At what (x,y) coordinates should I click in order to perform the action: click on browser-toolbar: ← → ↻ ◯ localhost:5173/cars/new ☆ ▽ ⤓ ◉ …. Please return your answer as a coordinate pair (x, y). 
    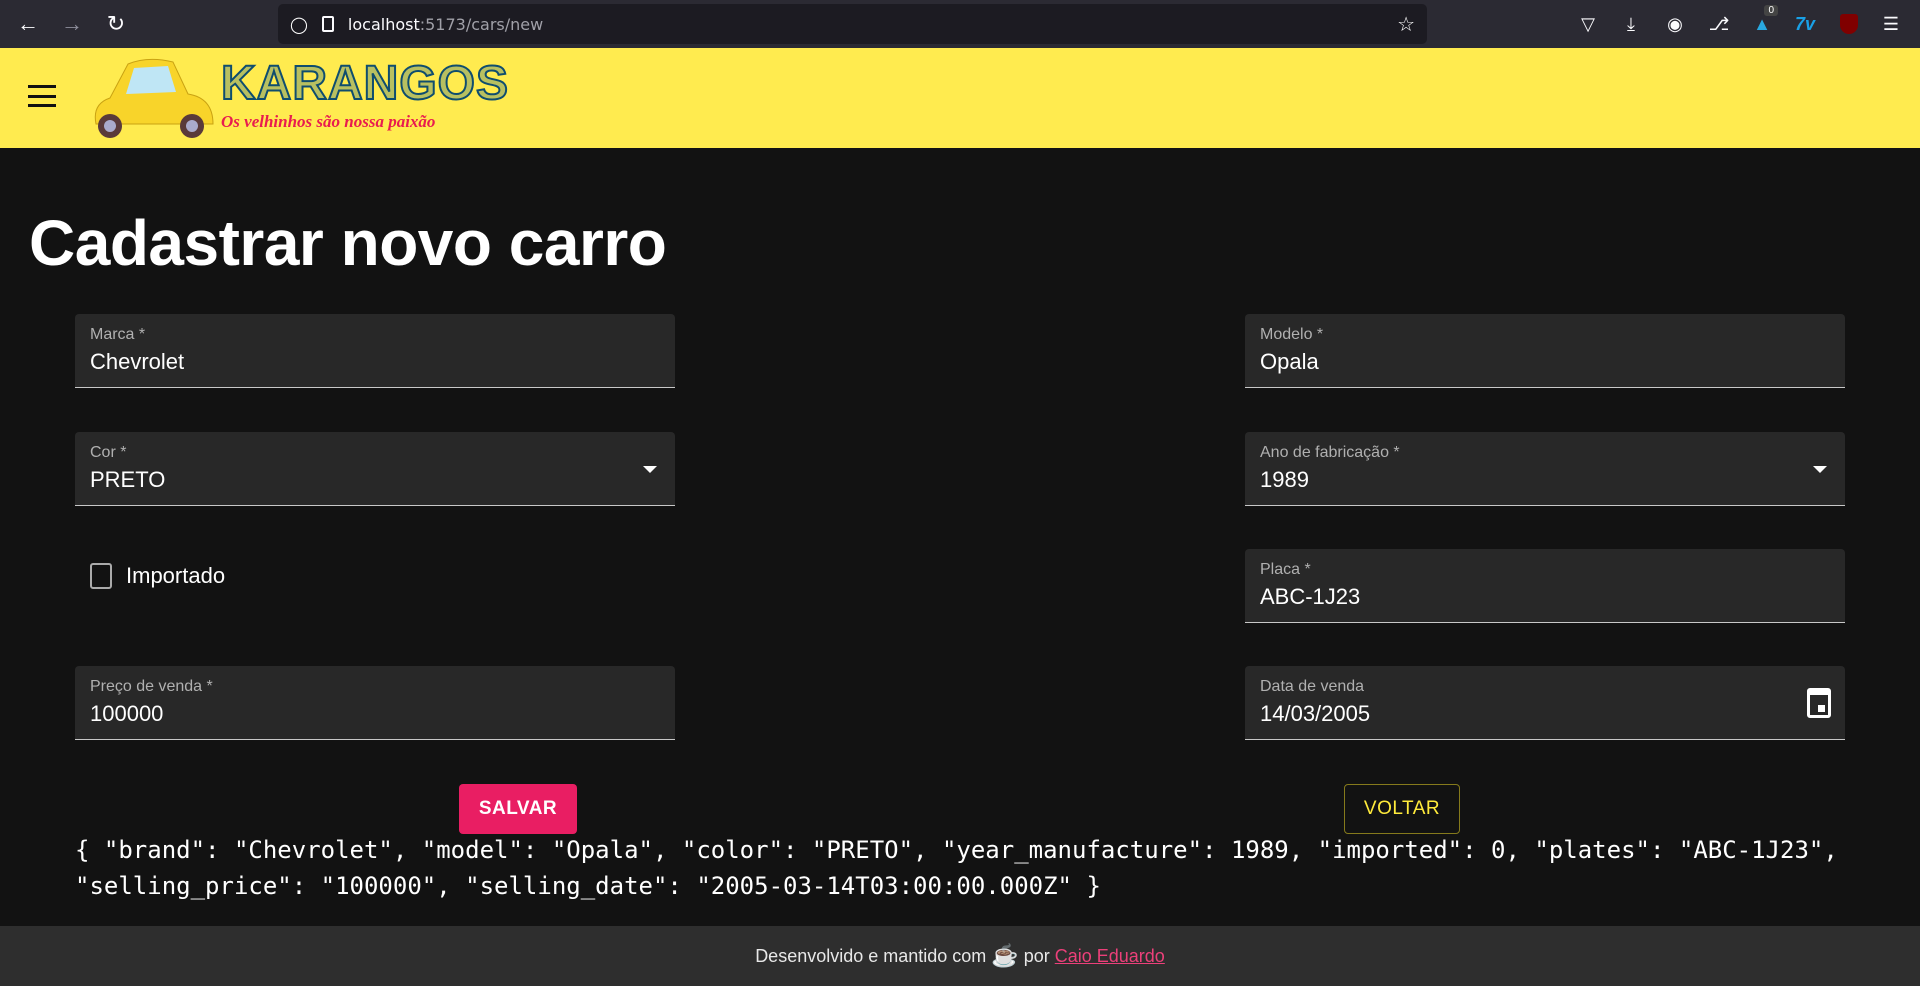
    Looking at the image, I should click on (960, 24).